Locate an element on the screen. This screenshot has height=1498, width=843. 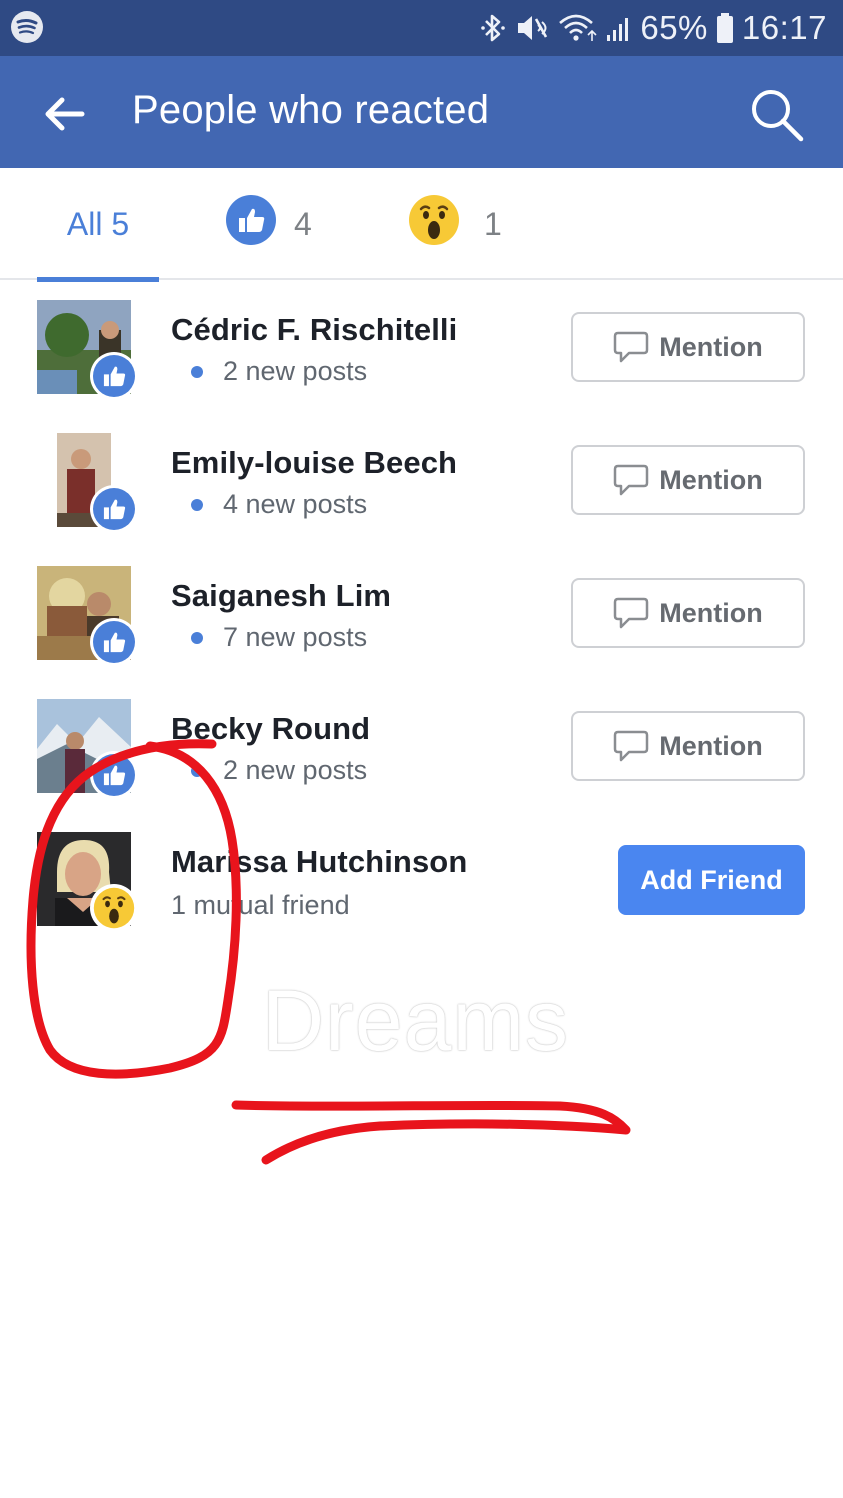
like-reaction-icon is located at coordinates (251, 224).